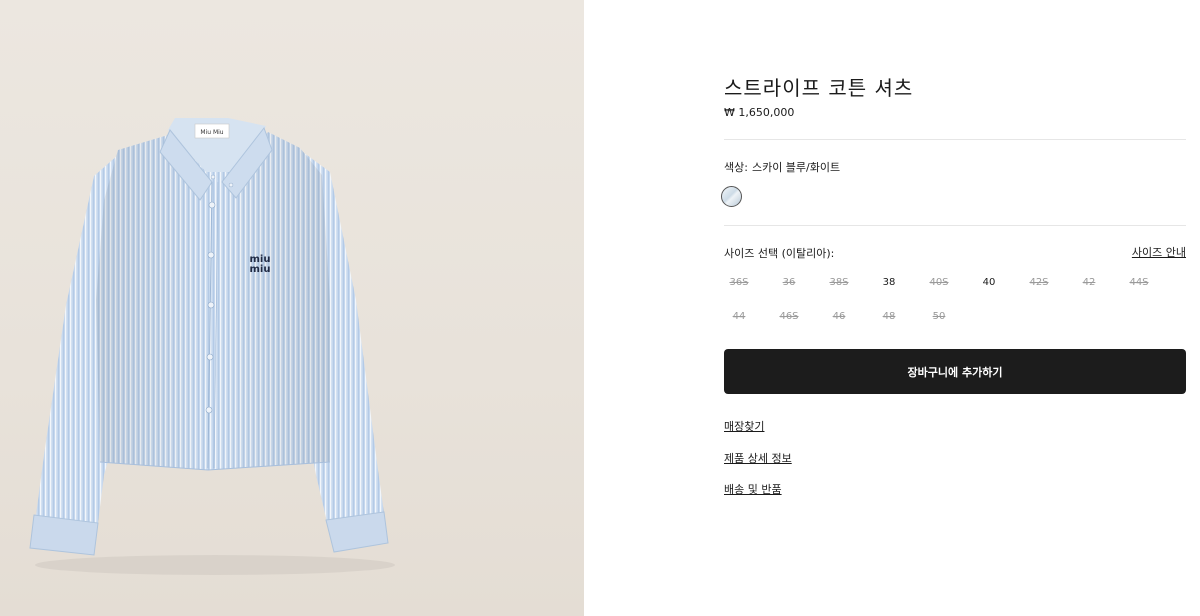  What do you see at coordinates (939, 316) in the screenshot?
I see `size-option-50: 50` at bounding box center [939, 316].